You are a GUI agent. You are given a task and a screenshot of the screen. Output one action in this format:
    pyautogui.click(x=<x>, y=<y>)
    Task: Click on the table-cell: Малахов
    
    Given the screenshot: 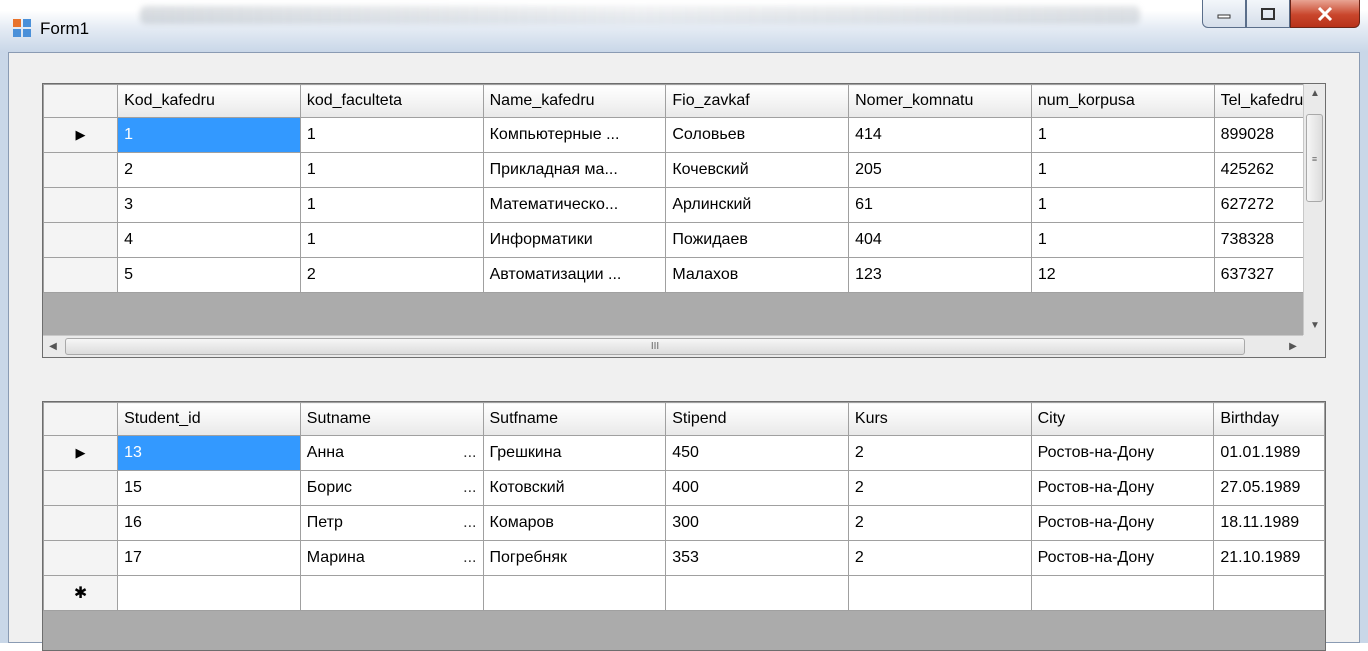 What is the action you would take?
    pyautogui.click(x=757, y=275)
    